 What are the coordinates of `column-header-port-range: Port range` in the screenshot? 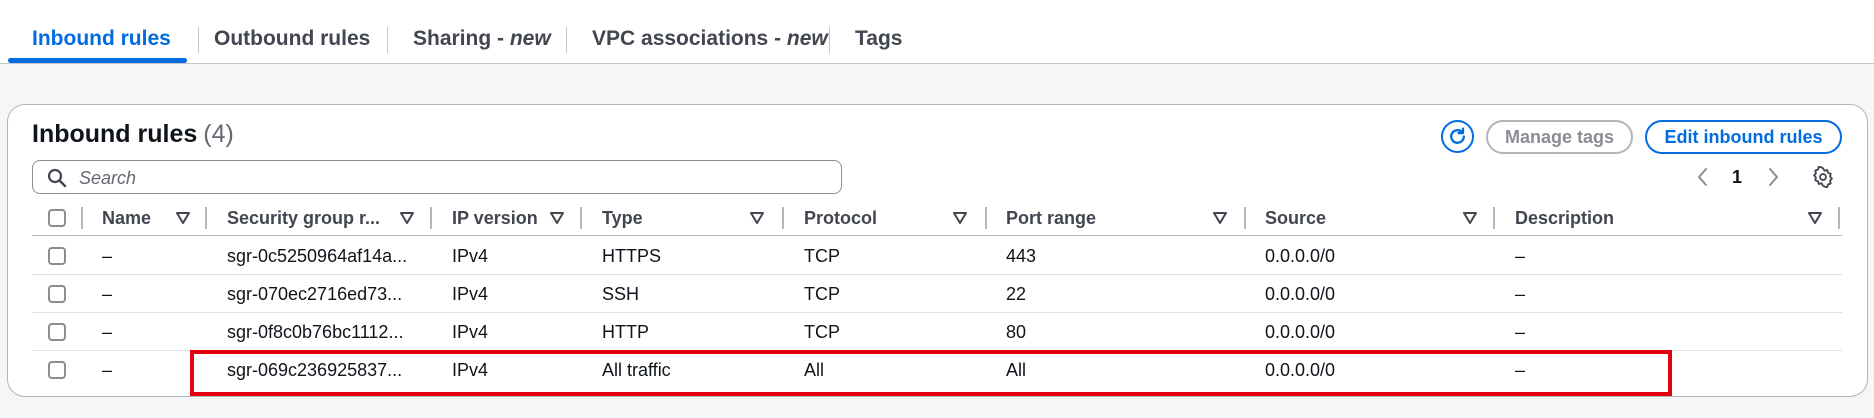 It's located at (1051, 218).